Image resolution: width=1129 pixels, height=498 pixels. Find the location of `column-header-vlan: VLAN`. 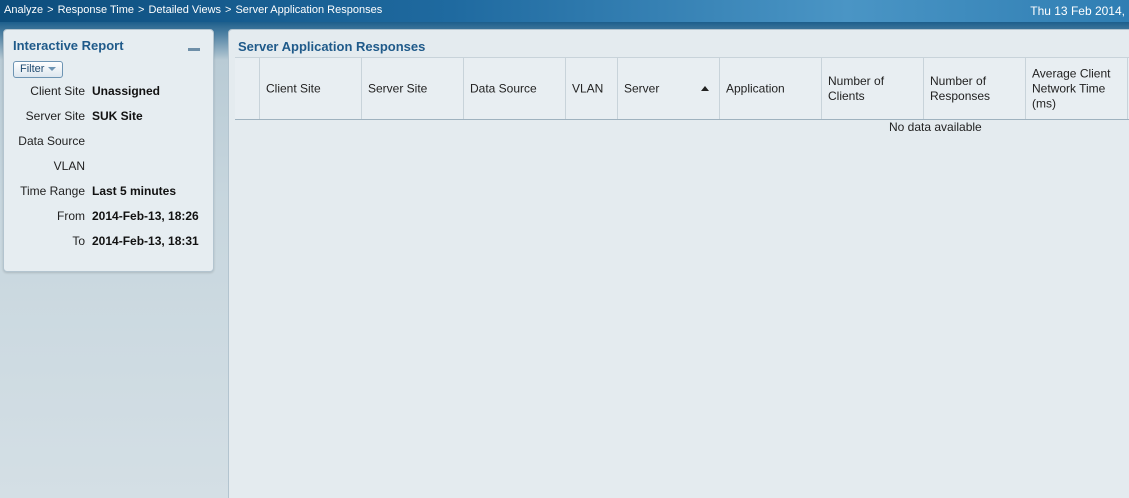

column-header-vlan: VLAN is located at coordinates (592, 88).